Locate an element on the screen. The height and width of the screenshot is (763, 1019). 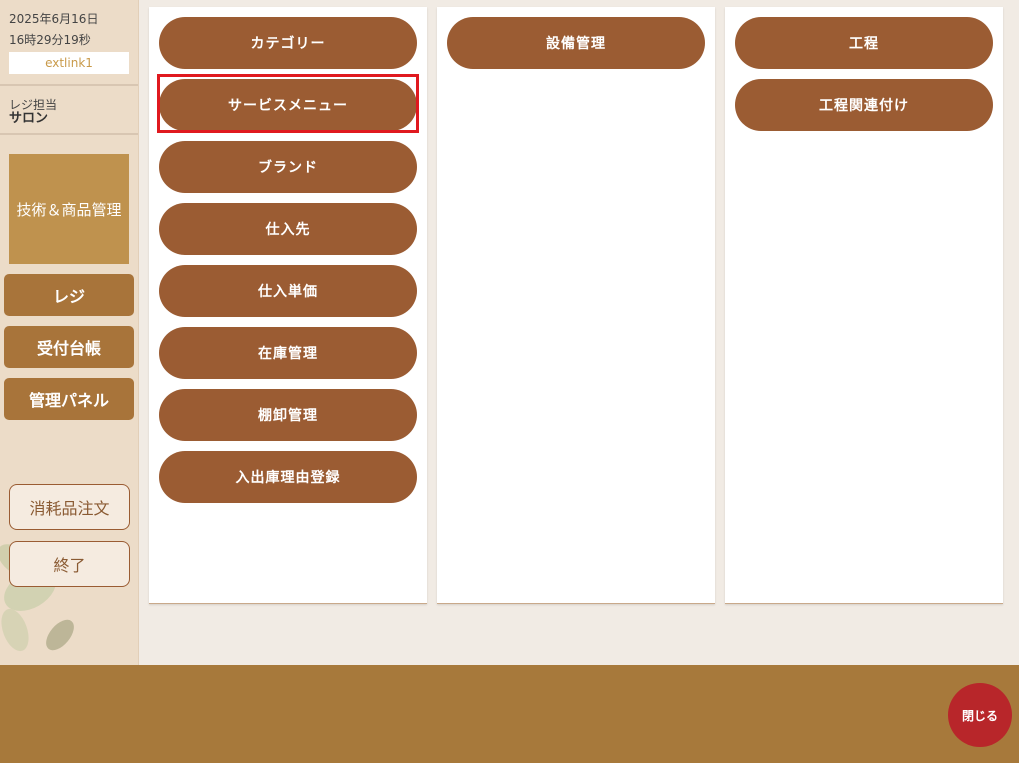
exit-button: 終了 is located at coordinates (69, 564).